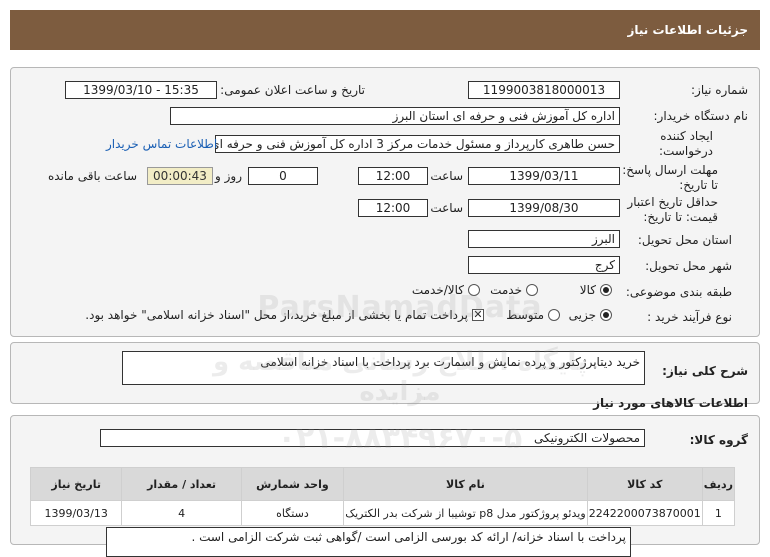  Describe the element at coordinates (670, 170) in the screenshot. I see `deadline-label-line1: مهلت ارسال پاسخ:` at that location.